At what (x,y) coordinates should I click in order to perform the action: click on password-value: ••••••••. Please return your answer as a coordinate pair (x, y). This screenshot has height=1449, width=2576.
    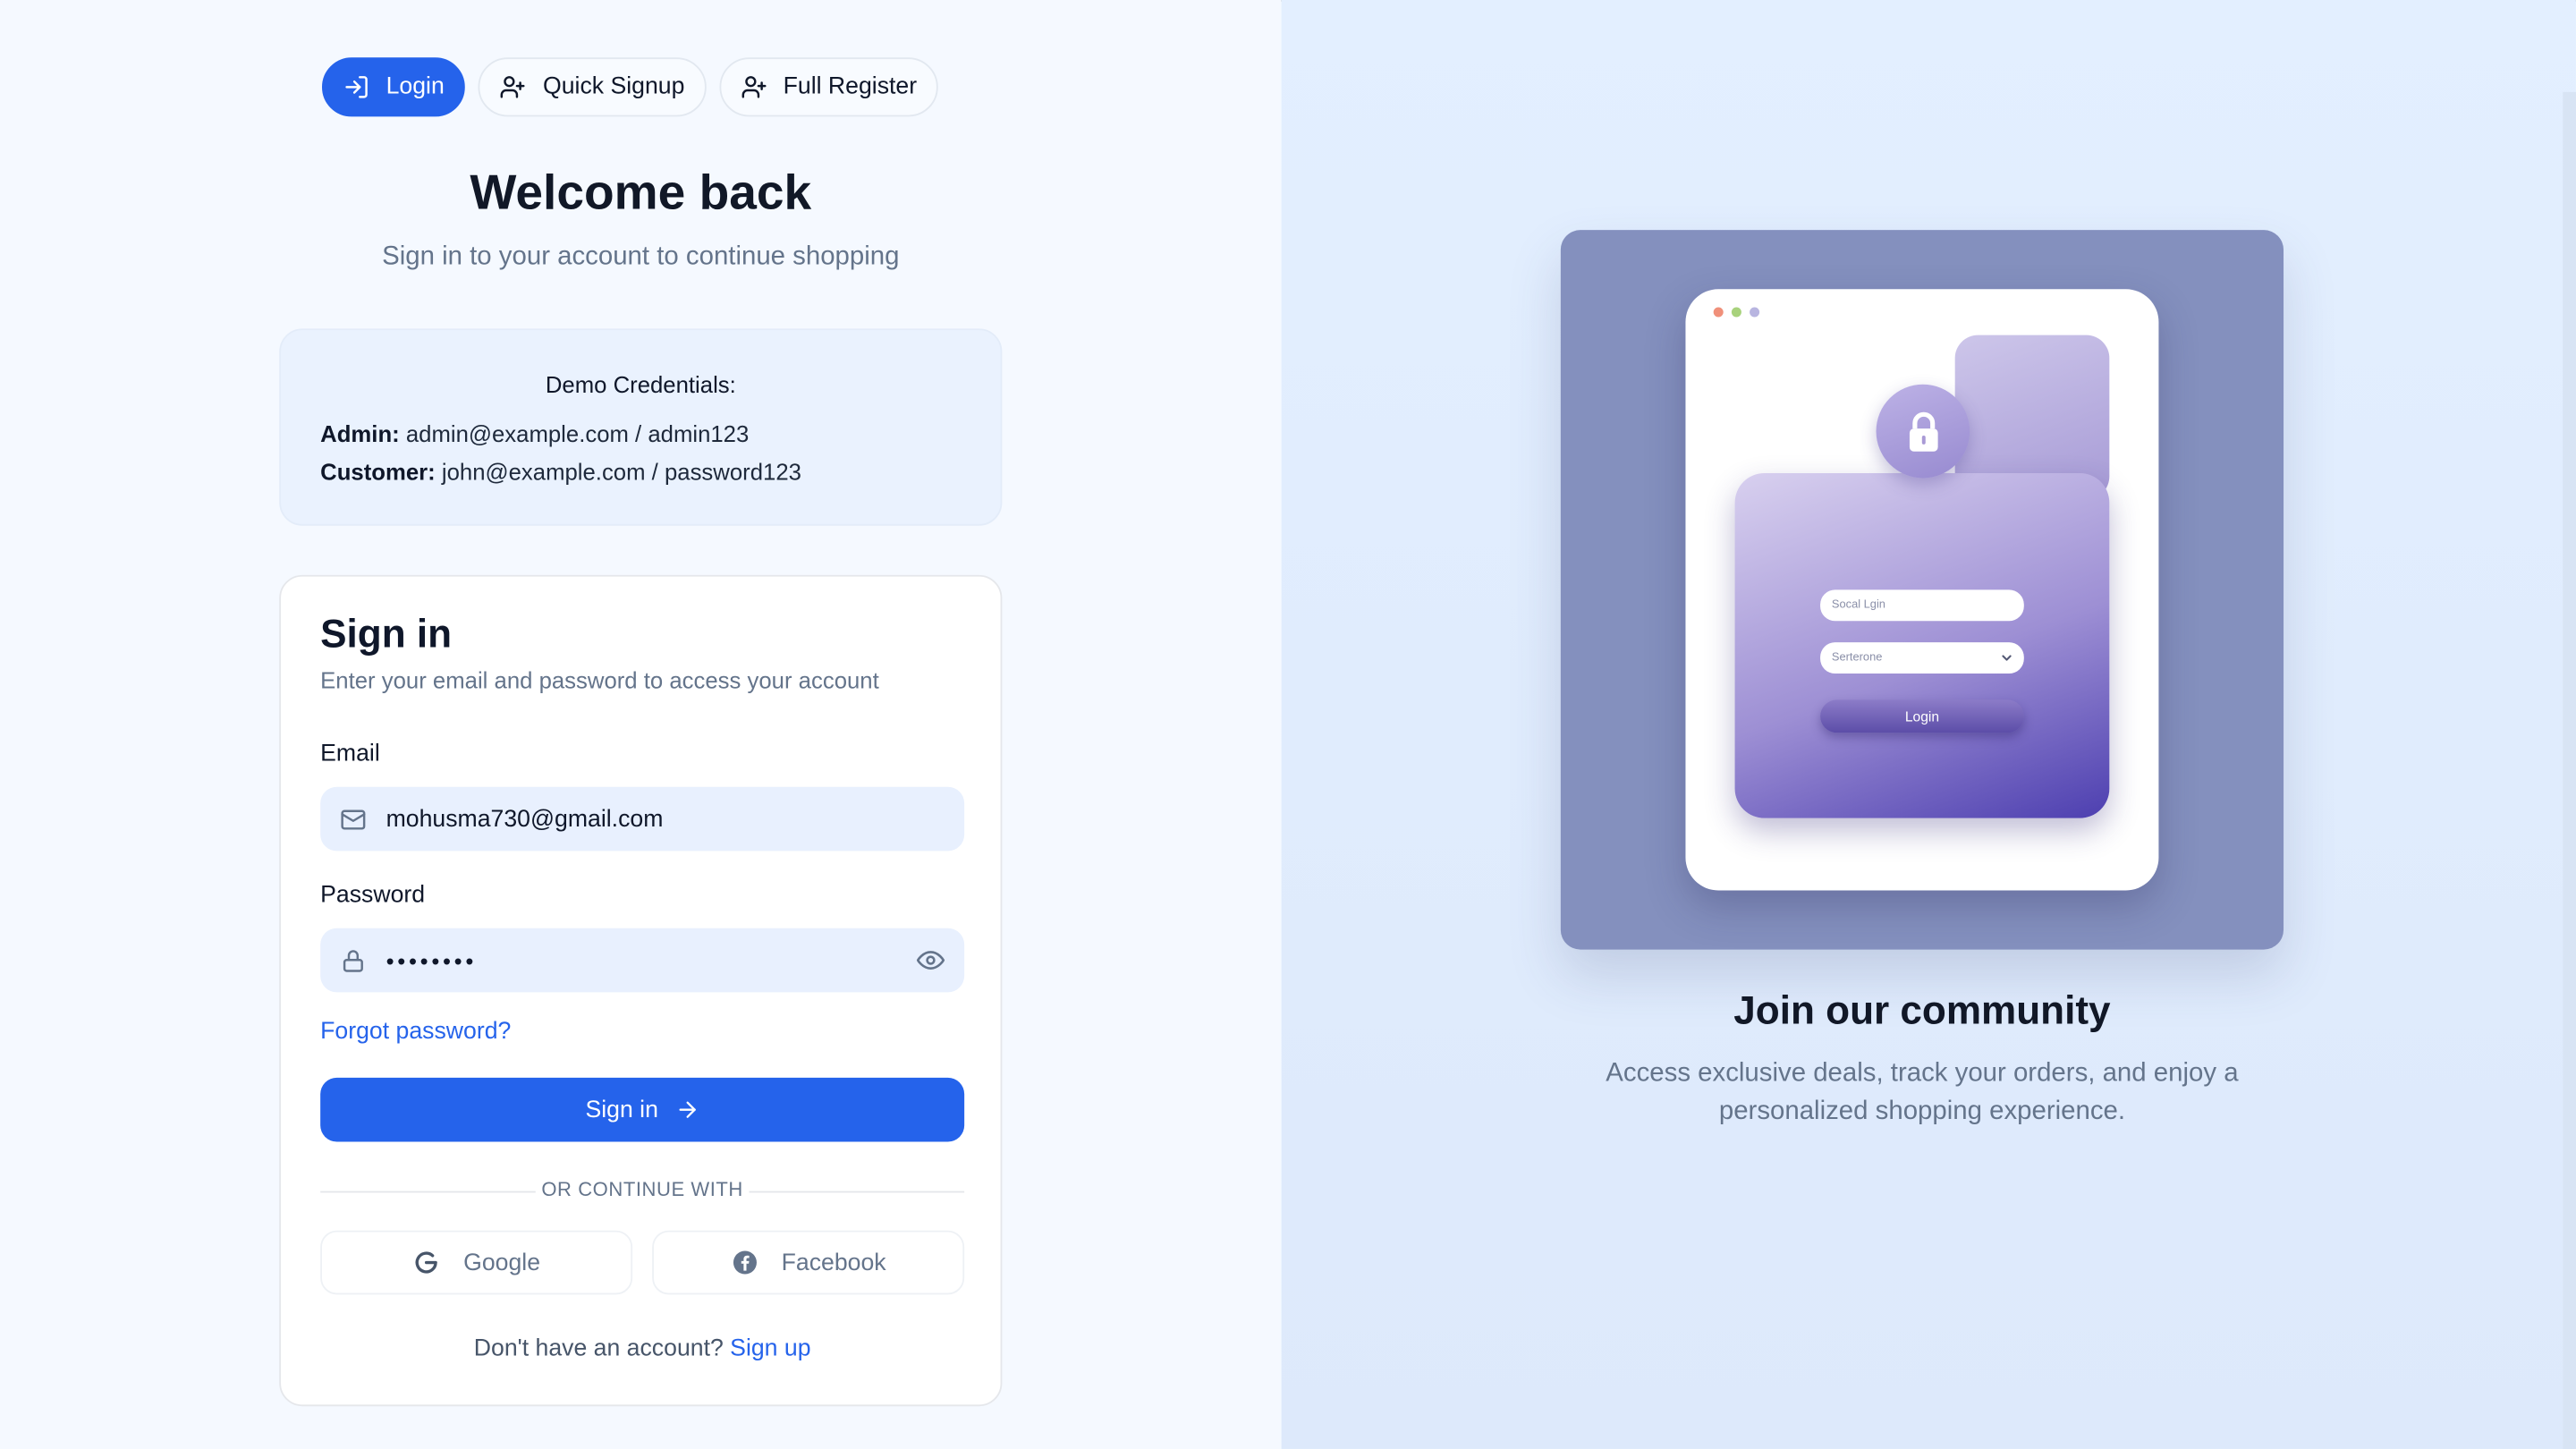
    Looking at the image, I should click on (432, 960).